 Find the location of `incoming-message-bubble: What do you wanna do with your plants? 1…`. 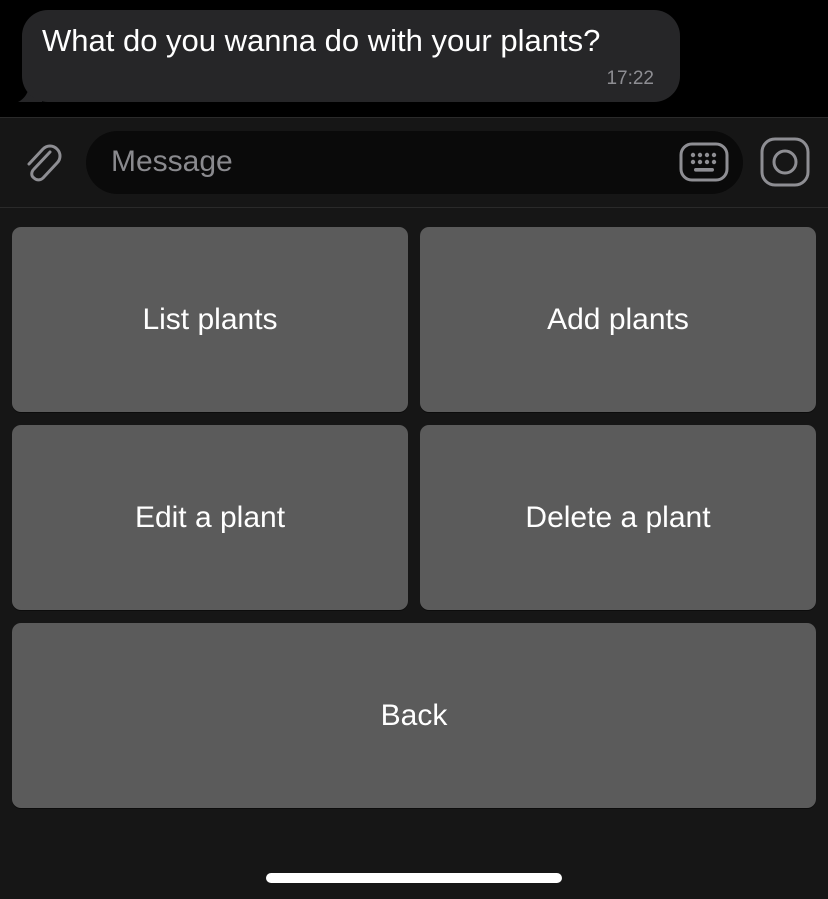

incoming-message-bubble: What do you wanna do with your plants? 1… is located at coordinates (351, 56).